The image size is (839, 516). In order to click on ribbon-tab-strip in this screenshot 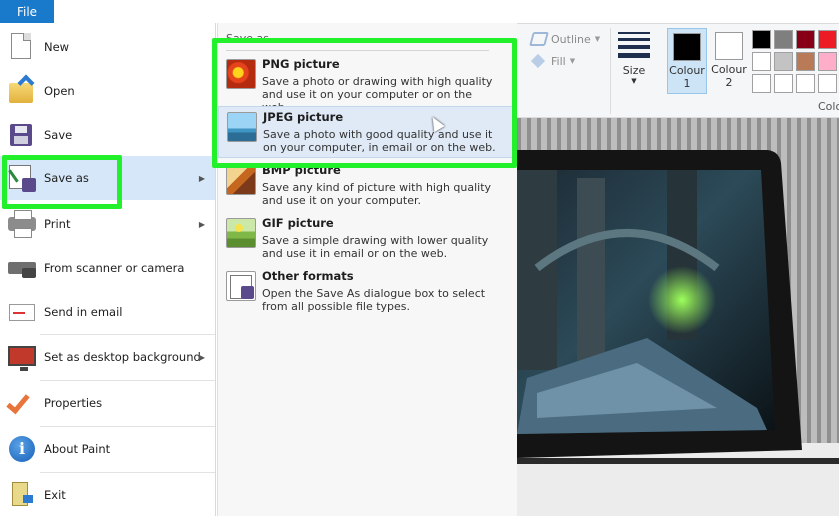, I will do `click(678, 12)`.